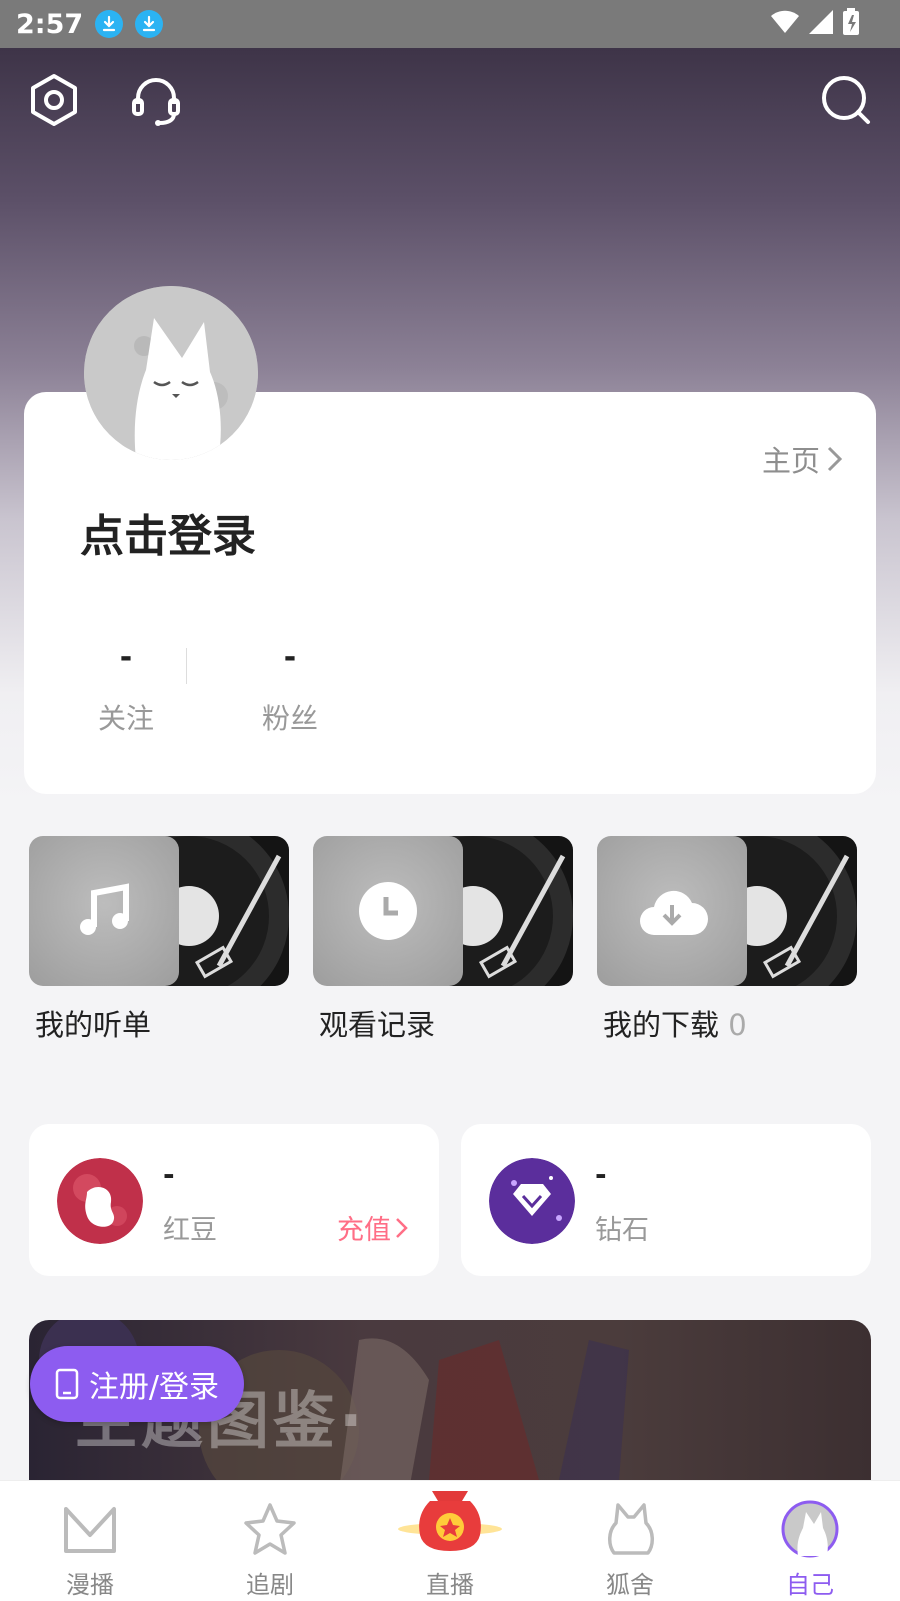  Describe the element at coordinates (790, 461) in the screenshot. I see `home-link-label: 主页` at that location.